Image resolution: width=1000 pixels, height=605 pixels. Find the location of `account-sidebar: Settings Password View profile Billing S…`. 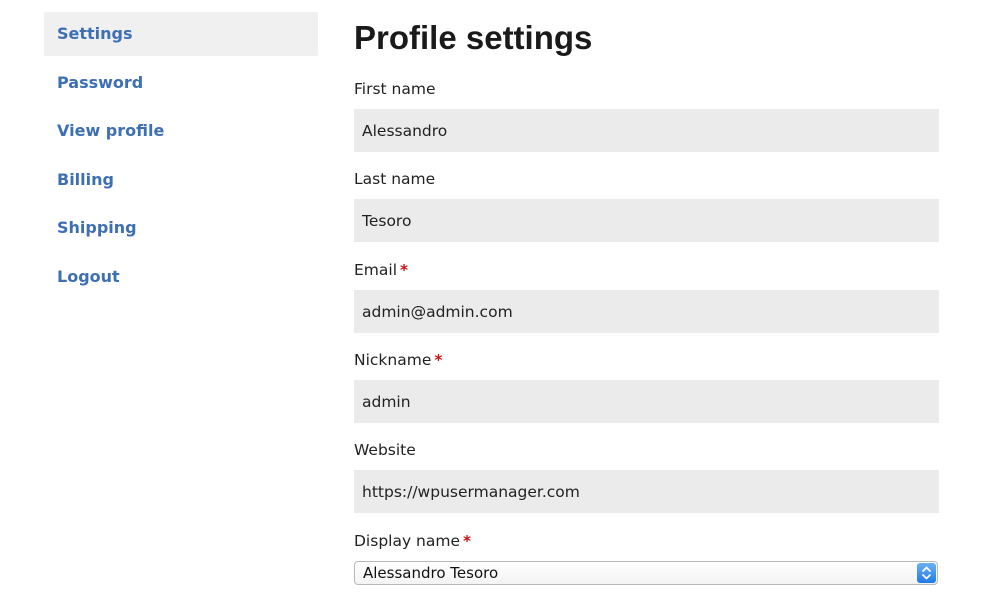

account-sidebar: Settings Password View profile Billing S… is located at coordinates (181, 158).